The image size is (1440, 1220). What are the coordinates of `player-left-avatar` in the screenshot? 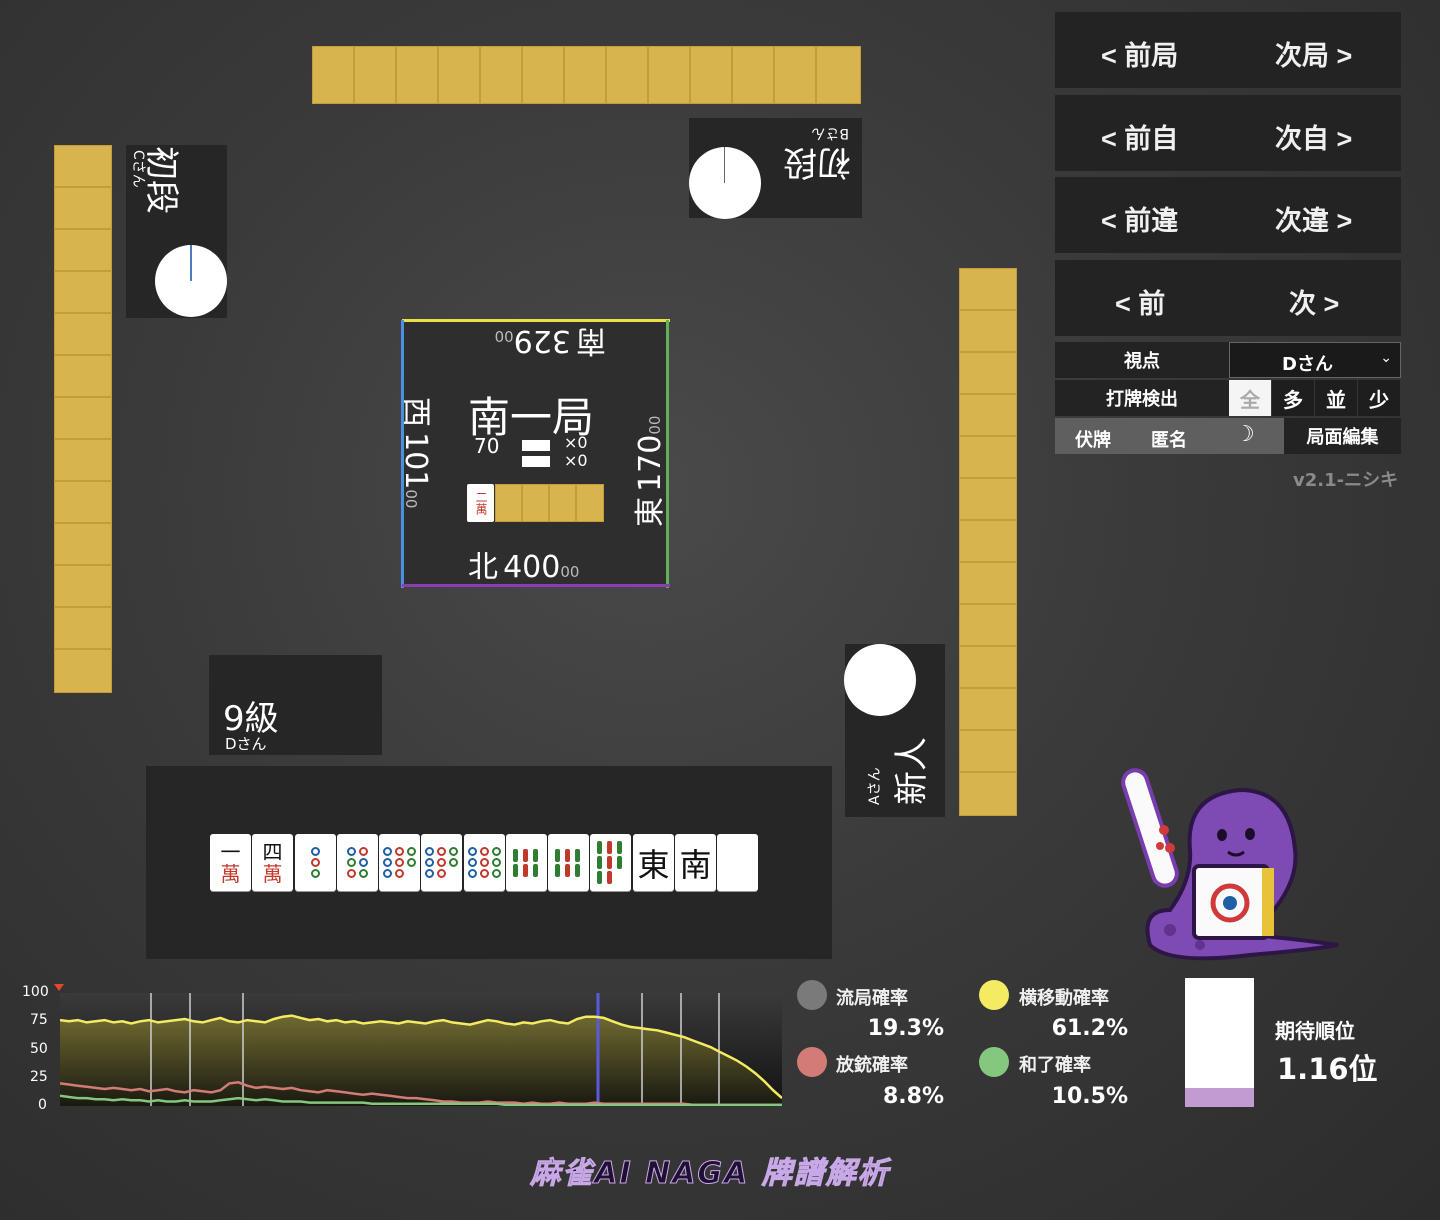 It's located at (191, 281).